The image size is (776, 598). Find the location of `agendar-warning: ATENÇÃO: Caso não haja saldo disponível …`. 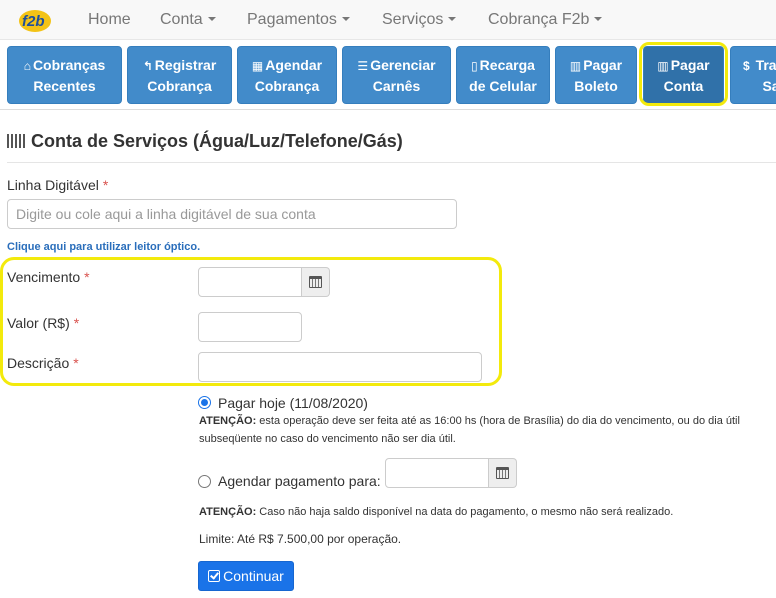

agendar-warning: ATENÇÃO: Caso não haja saldo disponível … is located at coordinates (487, 512).